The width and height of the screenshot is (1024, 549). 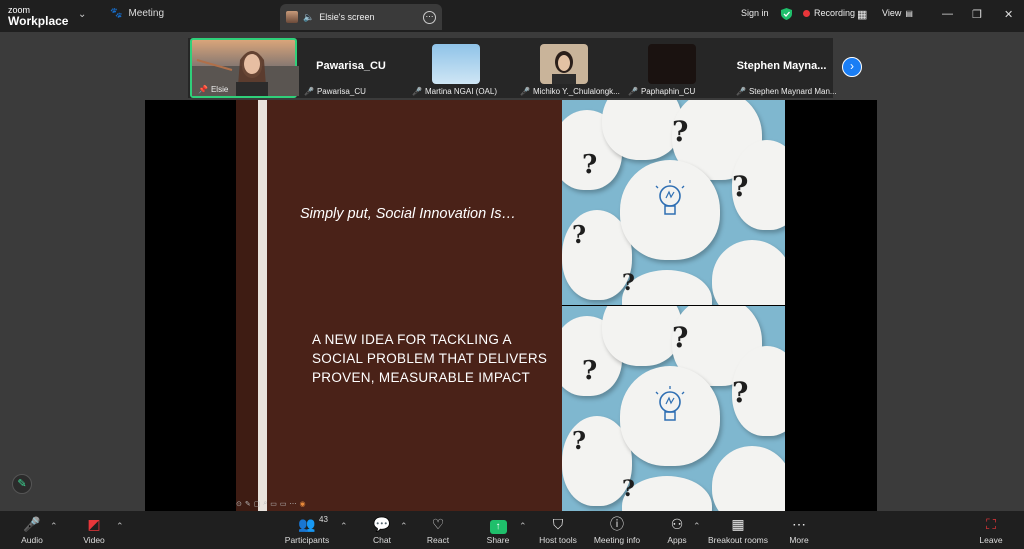 What do you see at coordinates (697, 526) in the screenshot?
I see `apps-options-chevron-icon: ⌃` at bounding box center [697, 526].